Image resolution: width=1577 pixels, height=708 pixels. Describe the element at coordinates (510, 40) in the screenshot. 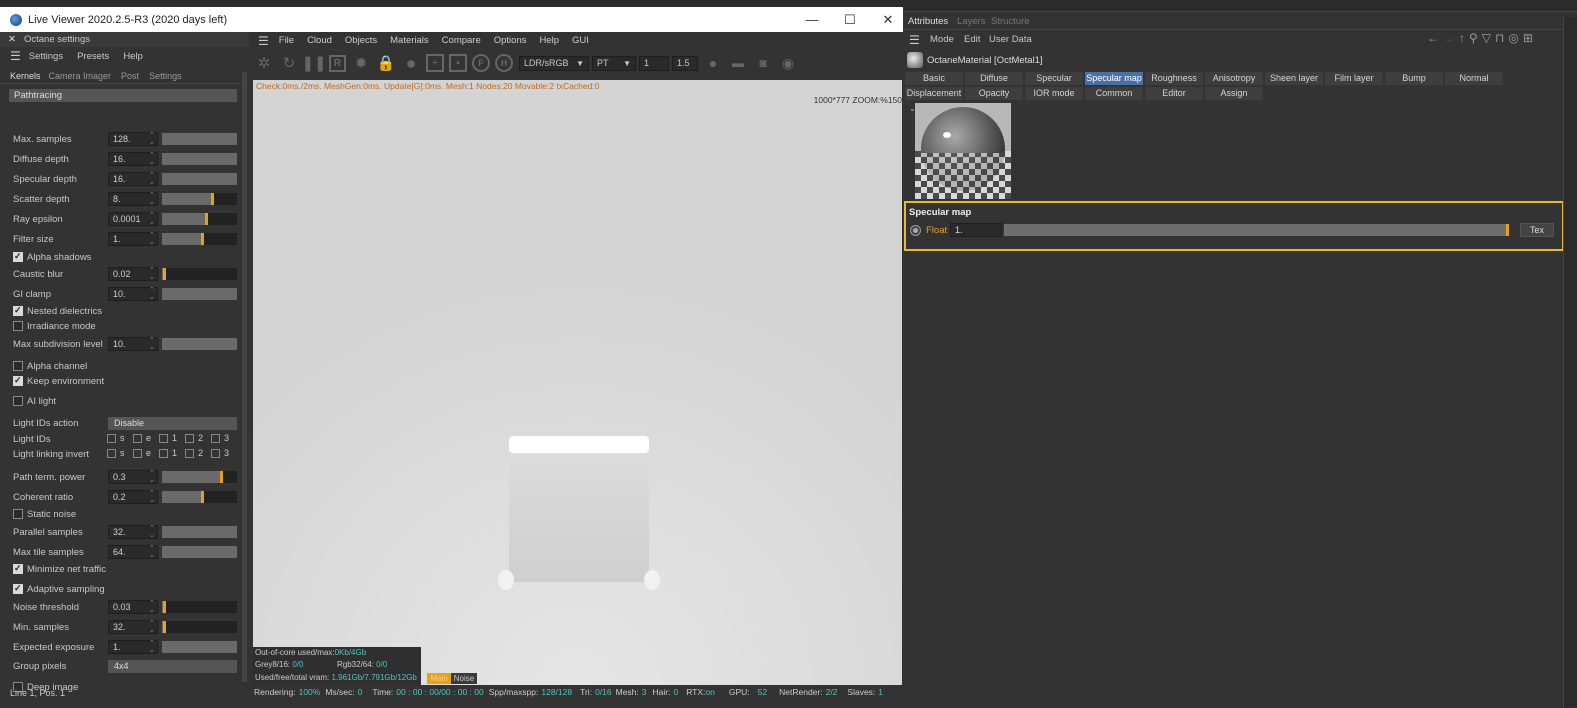

I see `menu-options: Options` at that location.